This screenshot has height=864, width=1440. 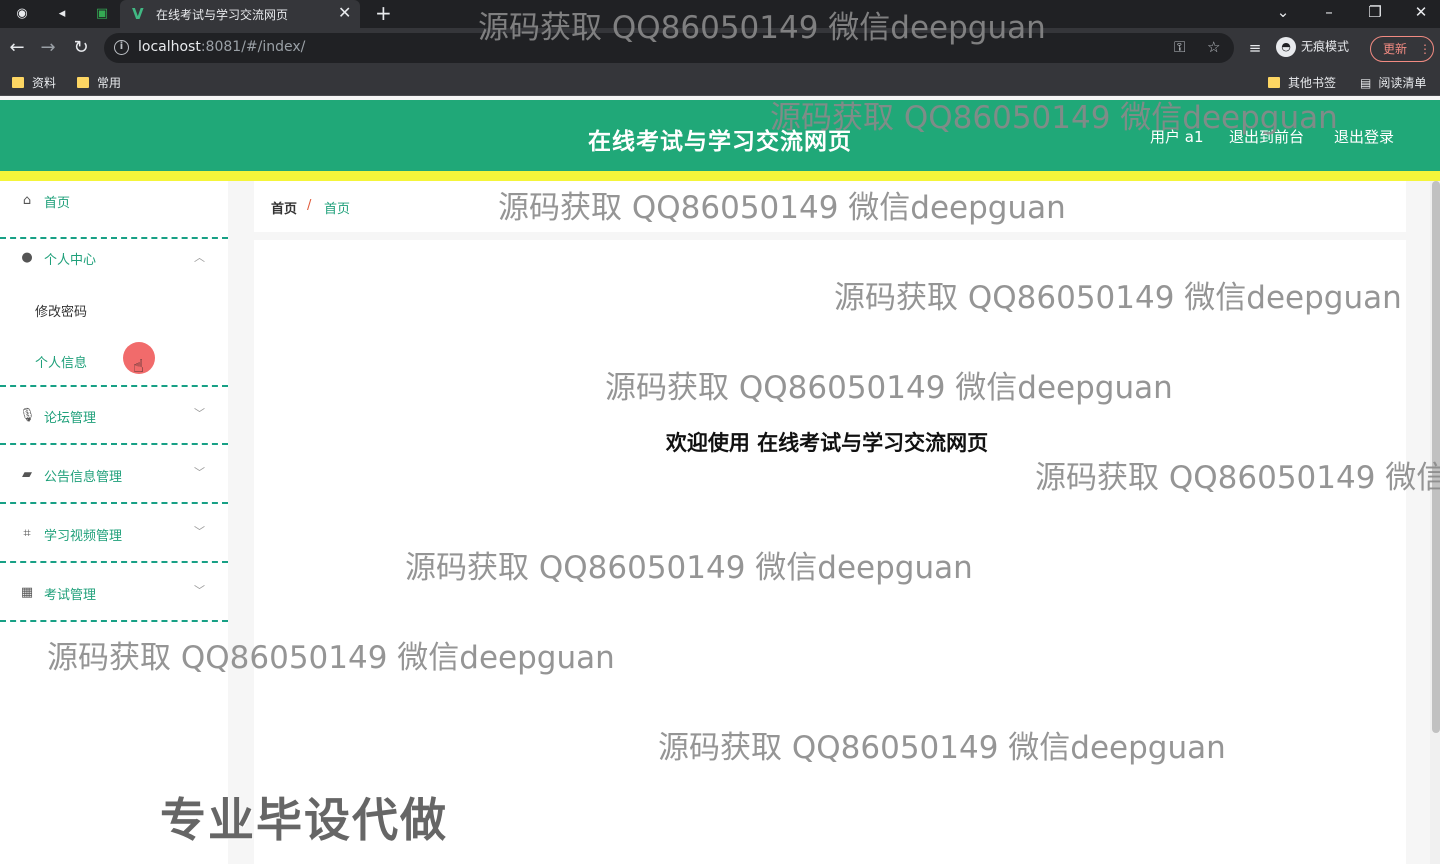 I want to click on crop-icon: ⌗, so click(x=27, y=533).